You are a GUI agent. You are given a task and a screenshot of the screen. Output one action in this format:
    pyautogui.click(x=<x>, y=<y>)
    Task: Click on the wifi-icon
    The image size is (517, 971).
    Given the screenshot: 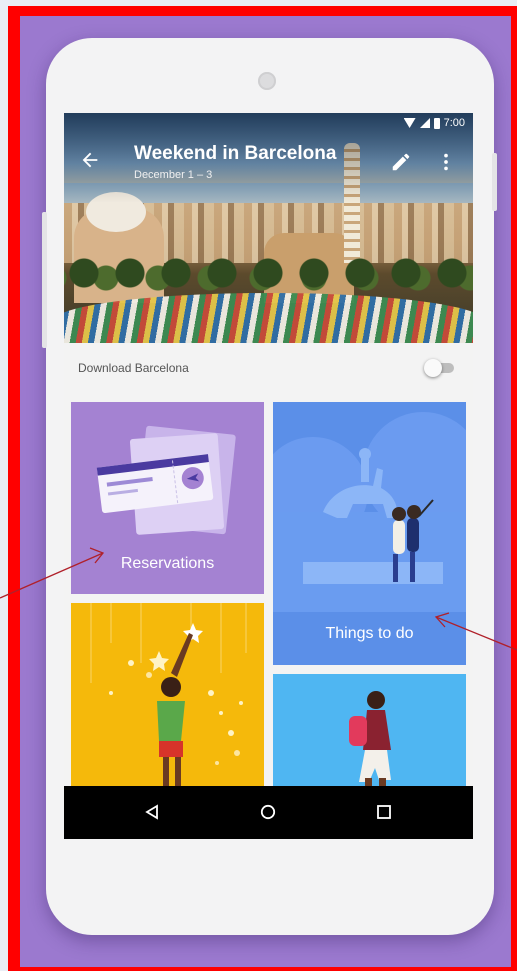 What is the action you would take?
    pyautogui.click(x=409, y=123)
    